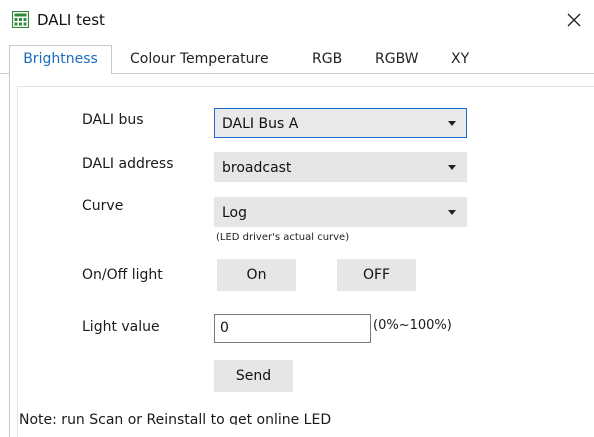  What do you see at coordinates (128, 164) in the screenshot?
I see `dali-address-label: DALI address` at bounding box center [128, 164].